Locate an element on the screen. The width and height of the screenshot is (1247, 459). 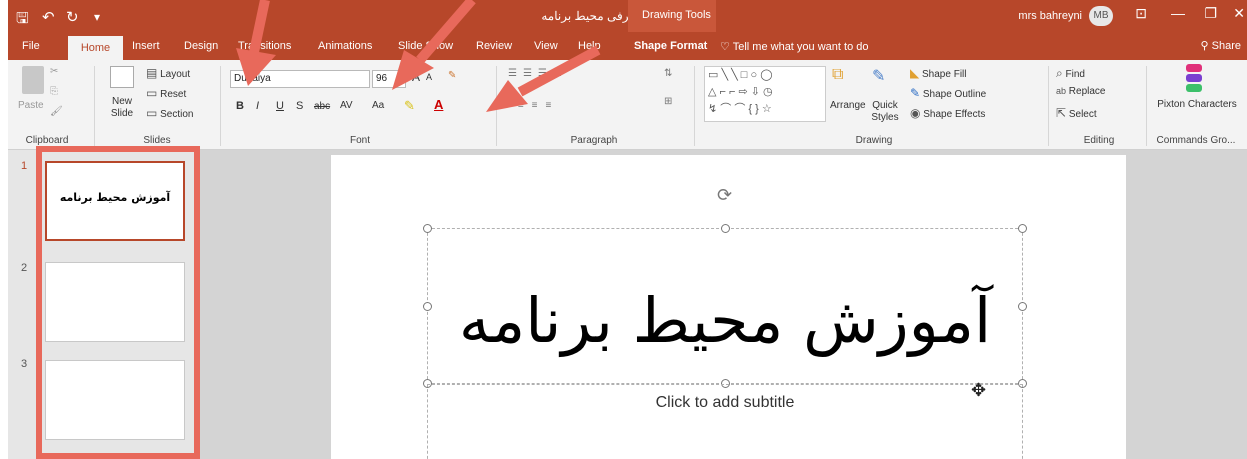
font-name-combo: Dubaiya is located at coordinates (300, 79).